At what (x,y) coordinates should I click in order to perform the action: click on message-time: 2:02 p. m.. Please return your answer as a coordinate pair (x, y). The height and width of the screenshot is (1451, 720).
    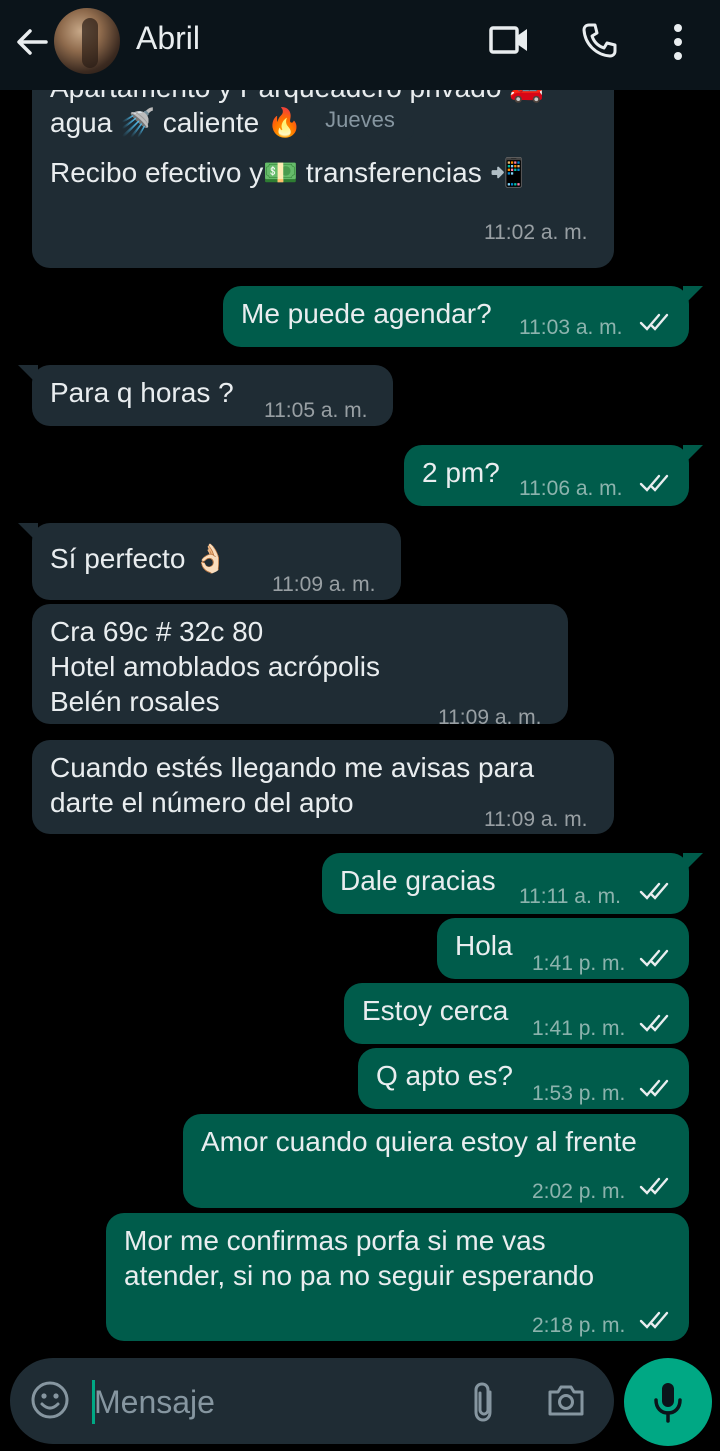
    Looking at the image, I should click on (579, 1191).